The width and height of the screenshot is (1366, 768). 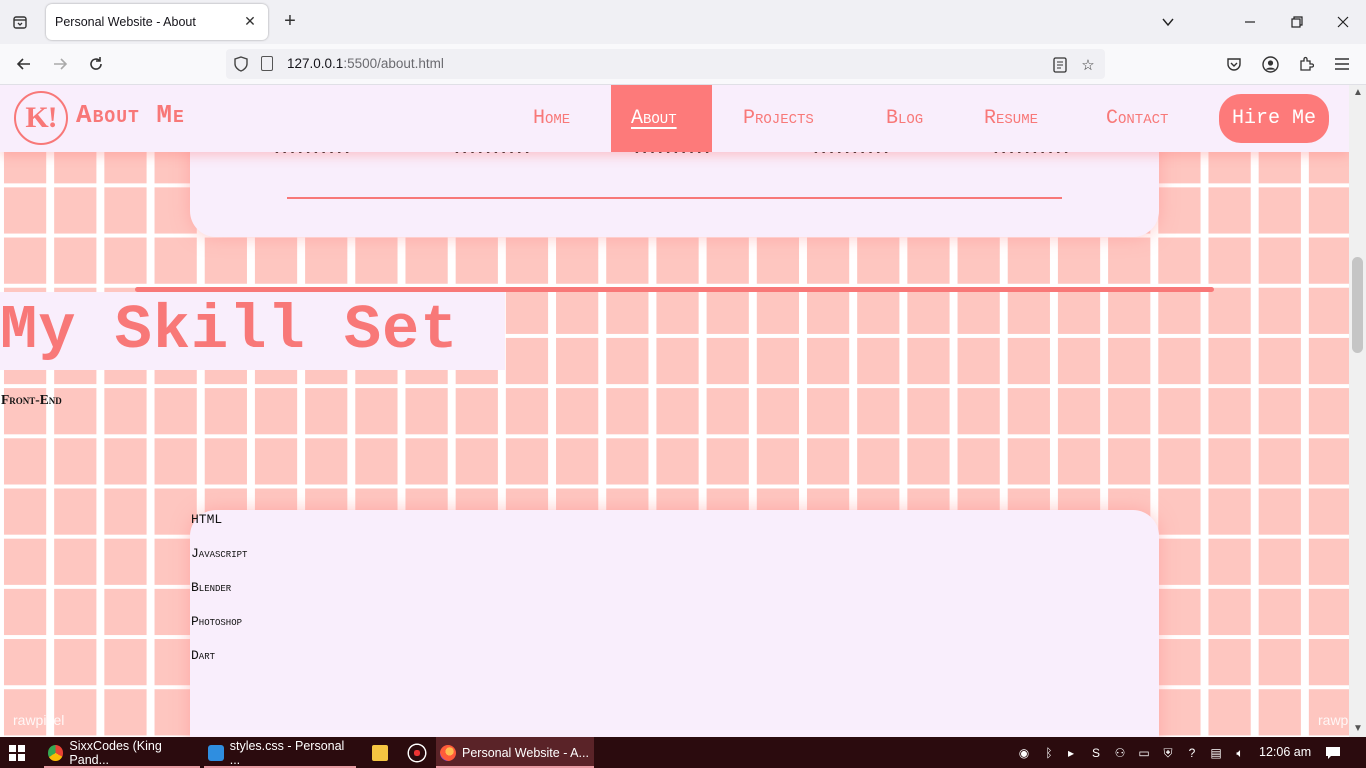 I want to click on skill-item-blender: Blender, so click(x=211, y=587).